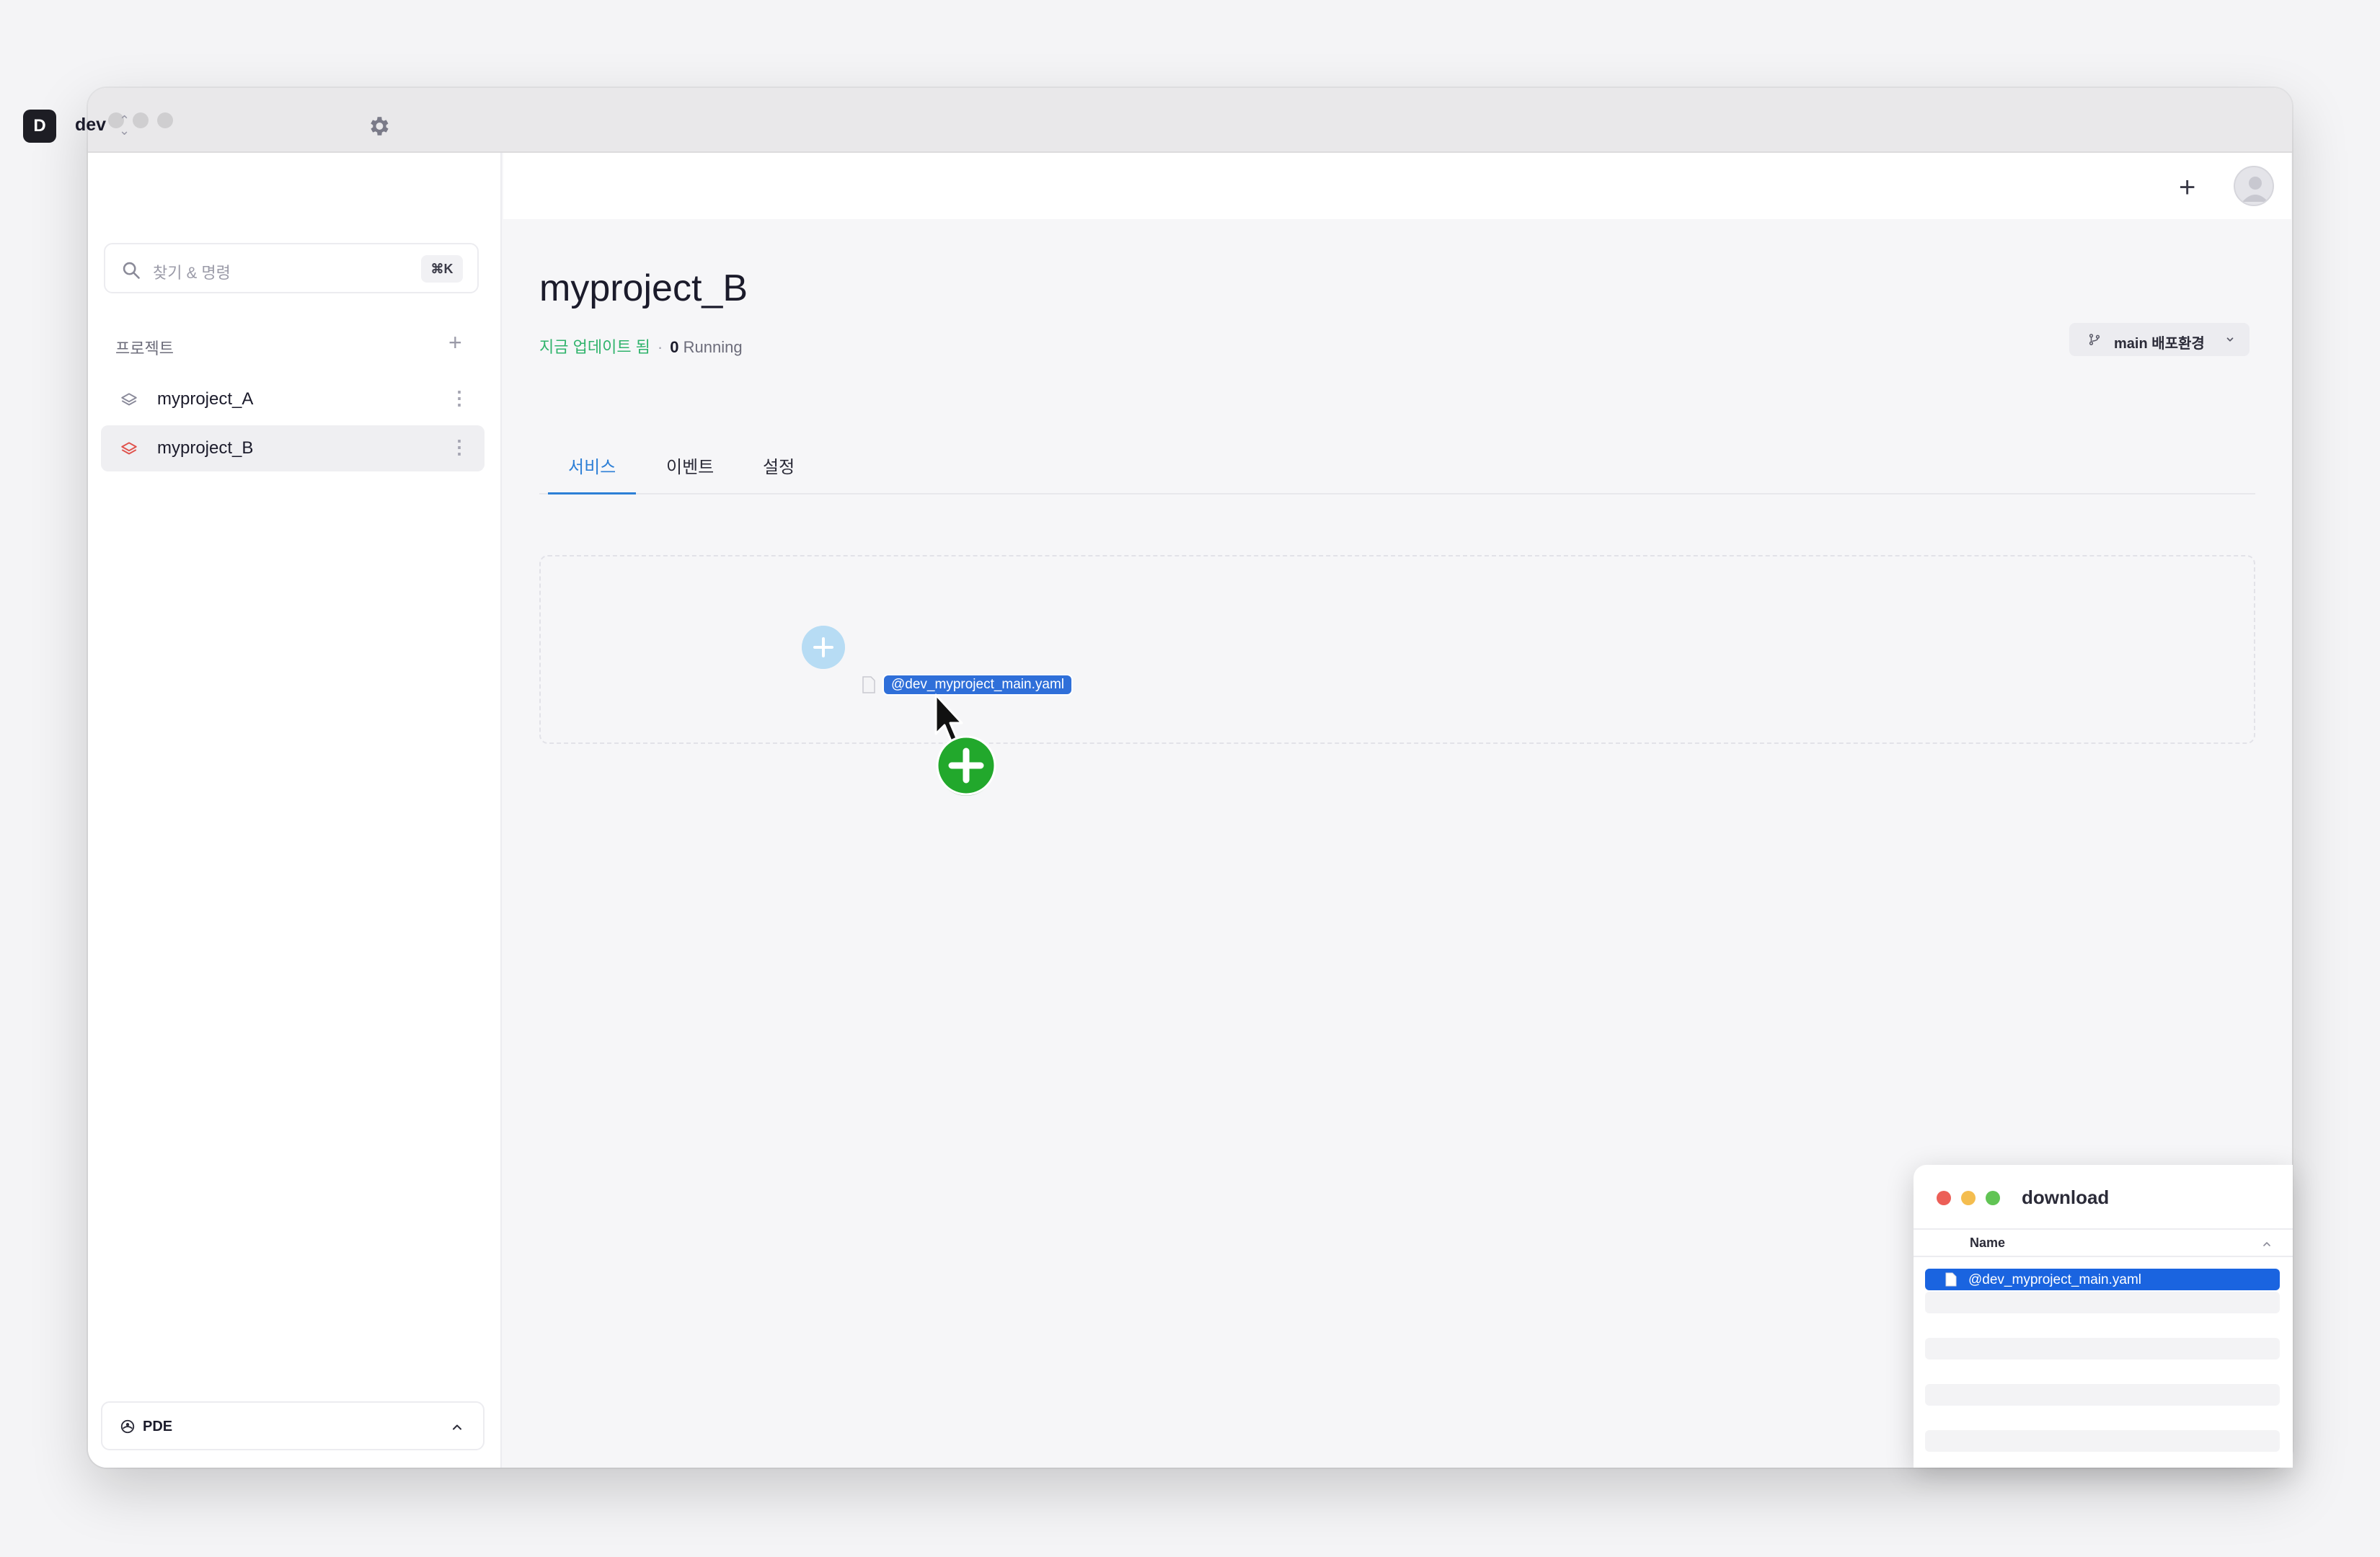 This screenshot has height=1557, width=2380. What do you see at coordinates (442, 269) in the screenshot?
I see `search-shortcut-badge: ⌘K` at bounding box center [442, 269].